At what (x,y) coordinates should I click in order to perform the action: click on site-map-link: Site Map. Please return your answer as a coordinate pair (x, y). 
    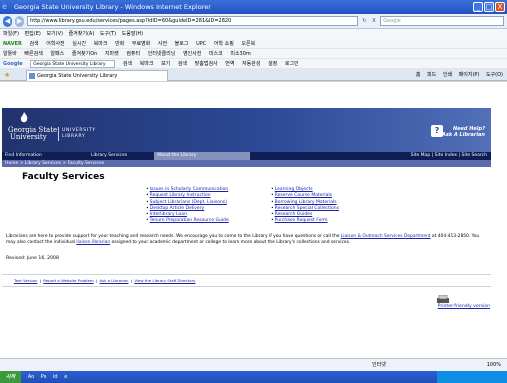
    Looking at the image, I should click on (421, 155).